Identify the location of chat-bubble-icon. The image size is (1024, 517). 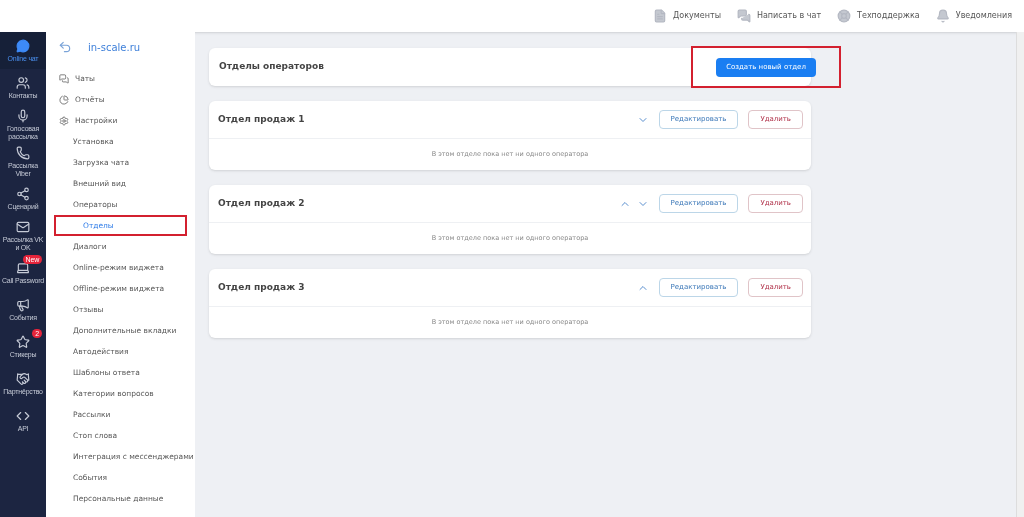
(23, 45).